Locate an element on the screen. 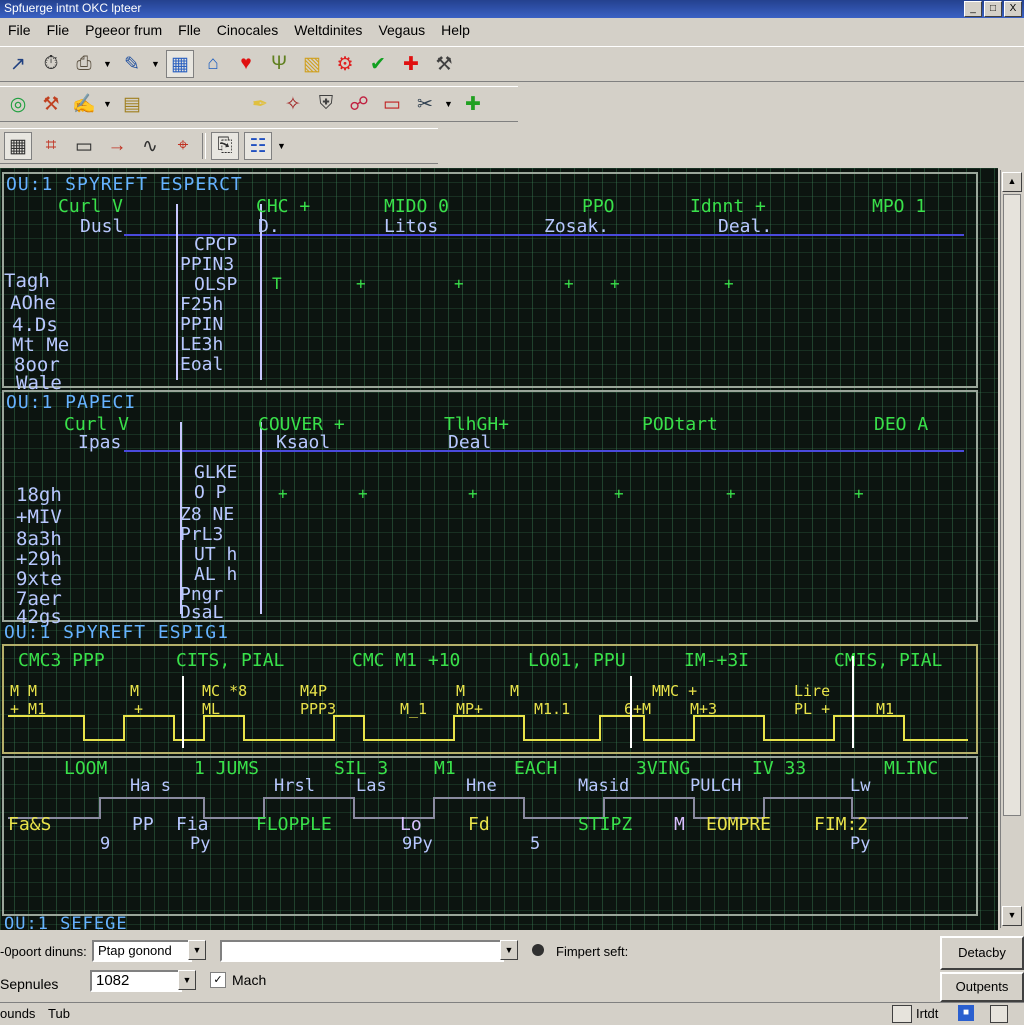 The image size is (1024, 1025). blocks-icon: ▤ is located at coordinates (132, 104).